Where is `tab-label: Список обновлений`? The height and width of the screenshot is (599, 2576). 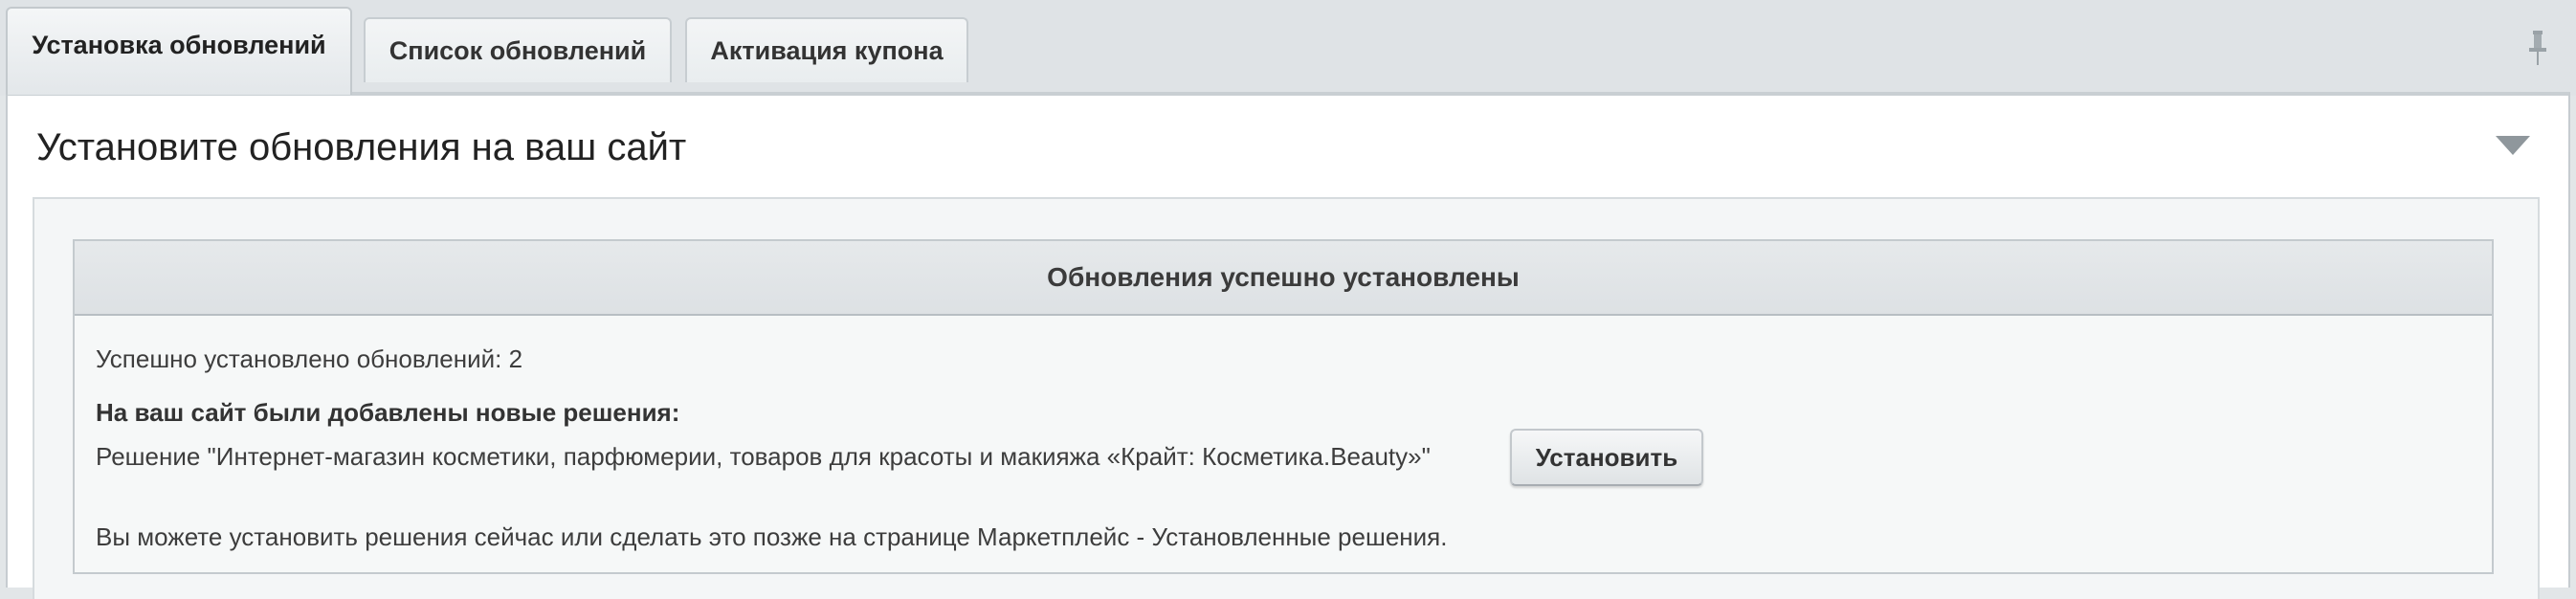
tab-label: Список обновлений is located at coordinates (518, 50).